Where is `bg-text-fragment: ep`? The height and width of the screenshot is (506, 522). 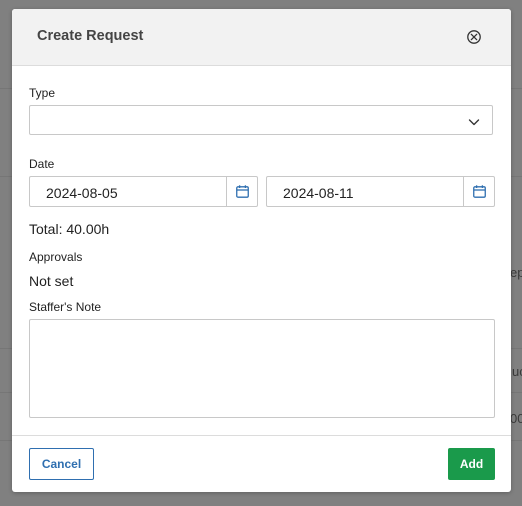 bg-text-fragment: ep is located at coordinates (516, 272).